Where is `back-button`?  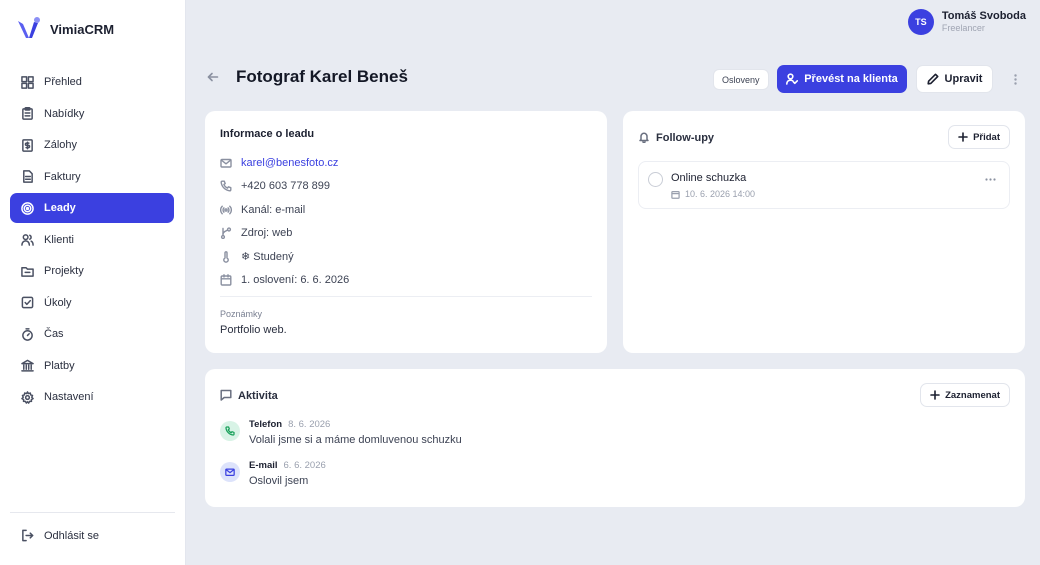 back-button is located at coordinates (215, 79).